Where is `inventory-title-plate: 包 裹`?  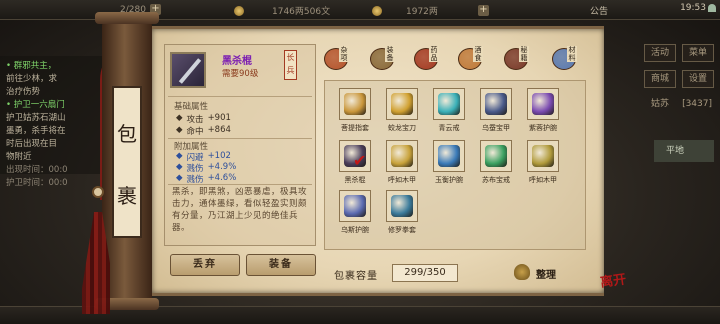 inventory-title-plate: 包 裹 is located at coordinates (127, 162).